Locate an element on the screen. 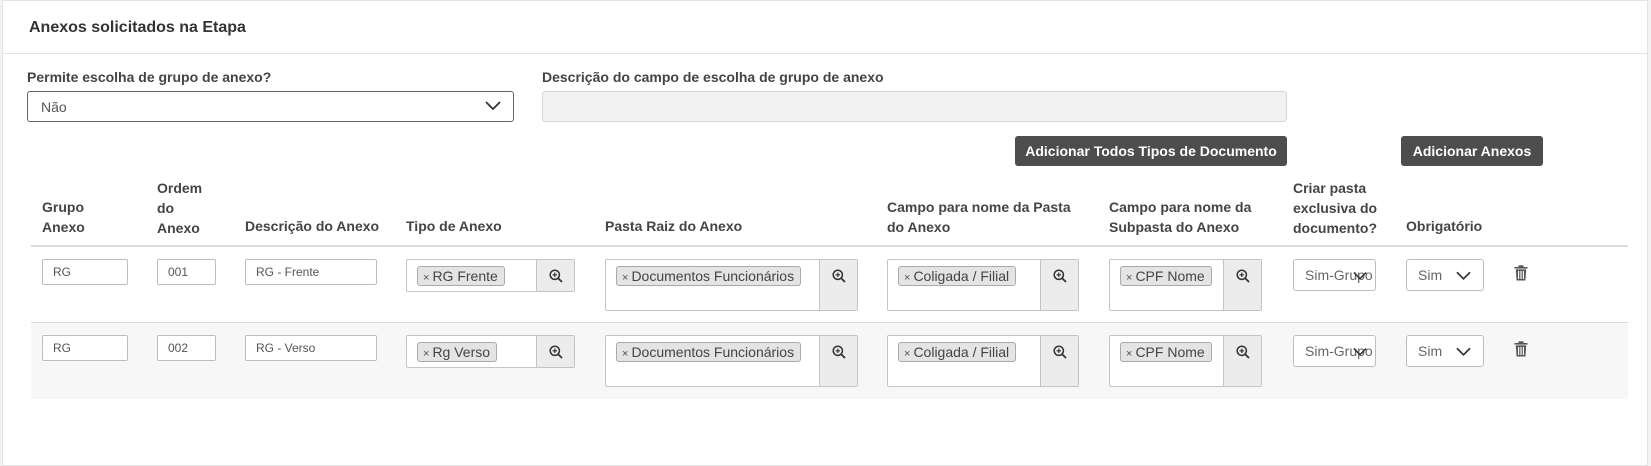 The height and width of the screenshot is (466, 1651). header-pasta-raiz: Pasta Raiz do Anexo is located at coordinates (674, 226).